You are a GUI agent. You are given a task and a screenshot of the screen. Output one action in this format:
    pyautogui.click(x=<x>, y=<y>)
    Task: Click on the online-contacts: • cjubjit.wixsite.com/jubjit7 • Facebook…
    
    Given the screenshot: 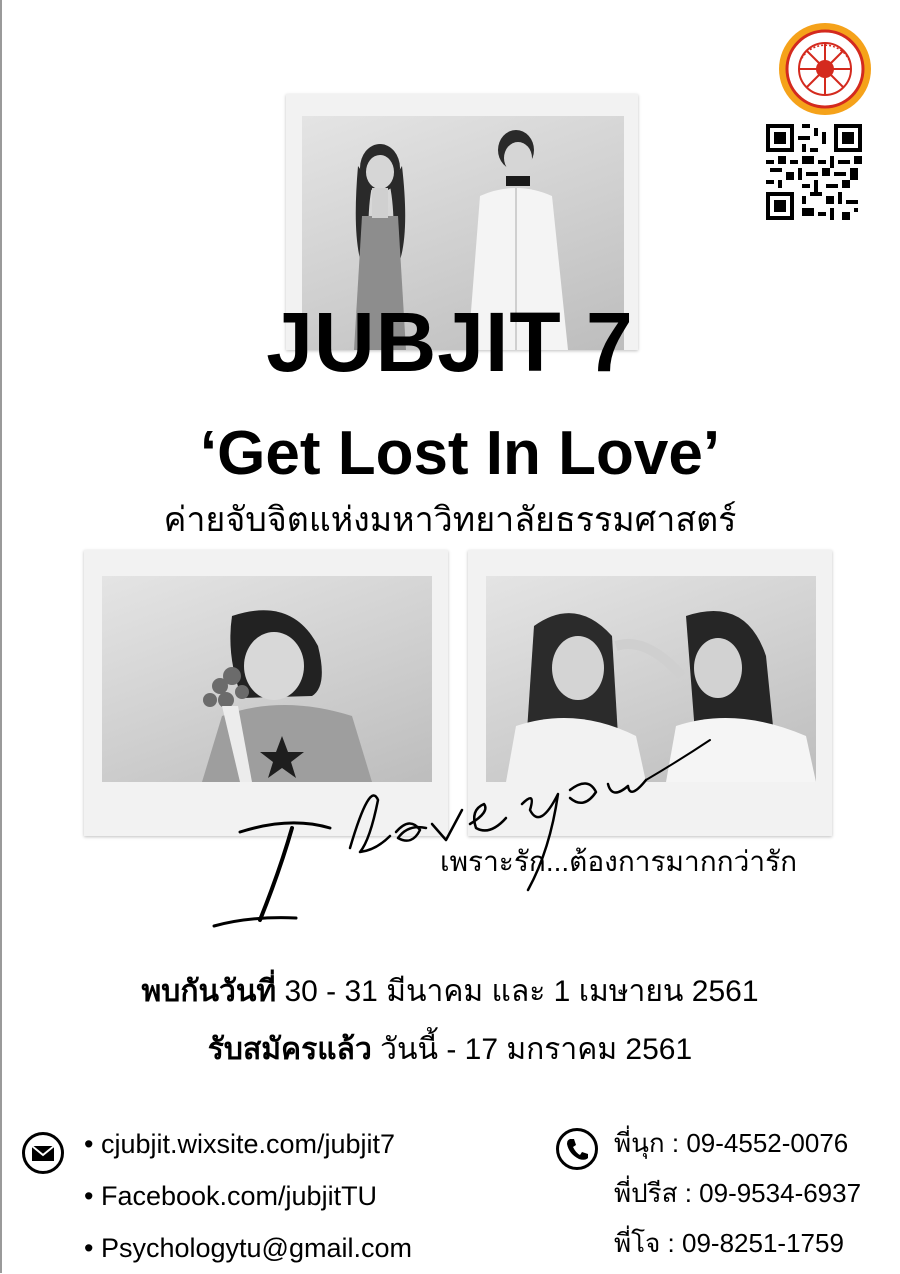 What is the action you would take?
    pyautogui.click(x=248, y=1196)
    